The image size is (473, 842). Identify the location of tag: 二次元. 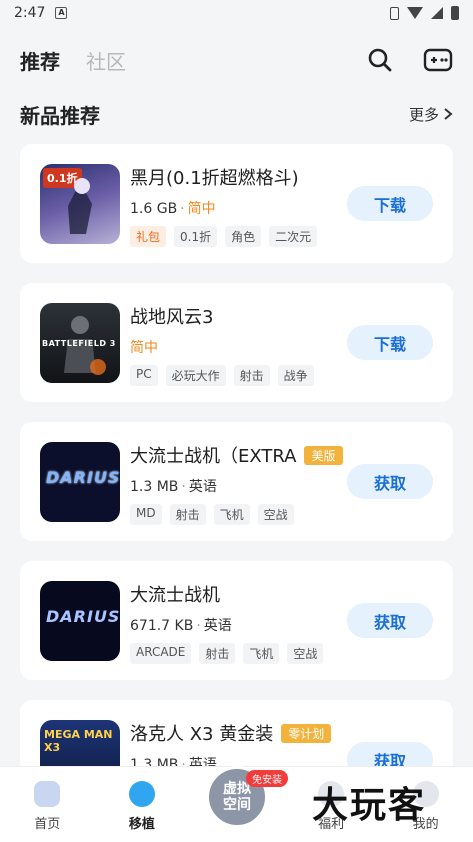
(293, 236).